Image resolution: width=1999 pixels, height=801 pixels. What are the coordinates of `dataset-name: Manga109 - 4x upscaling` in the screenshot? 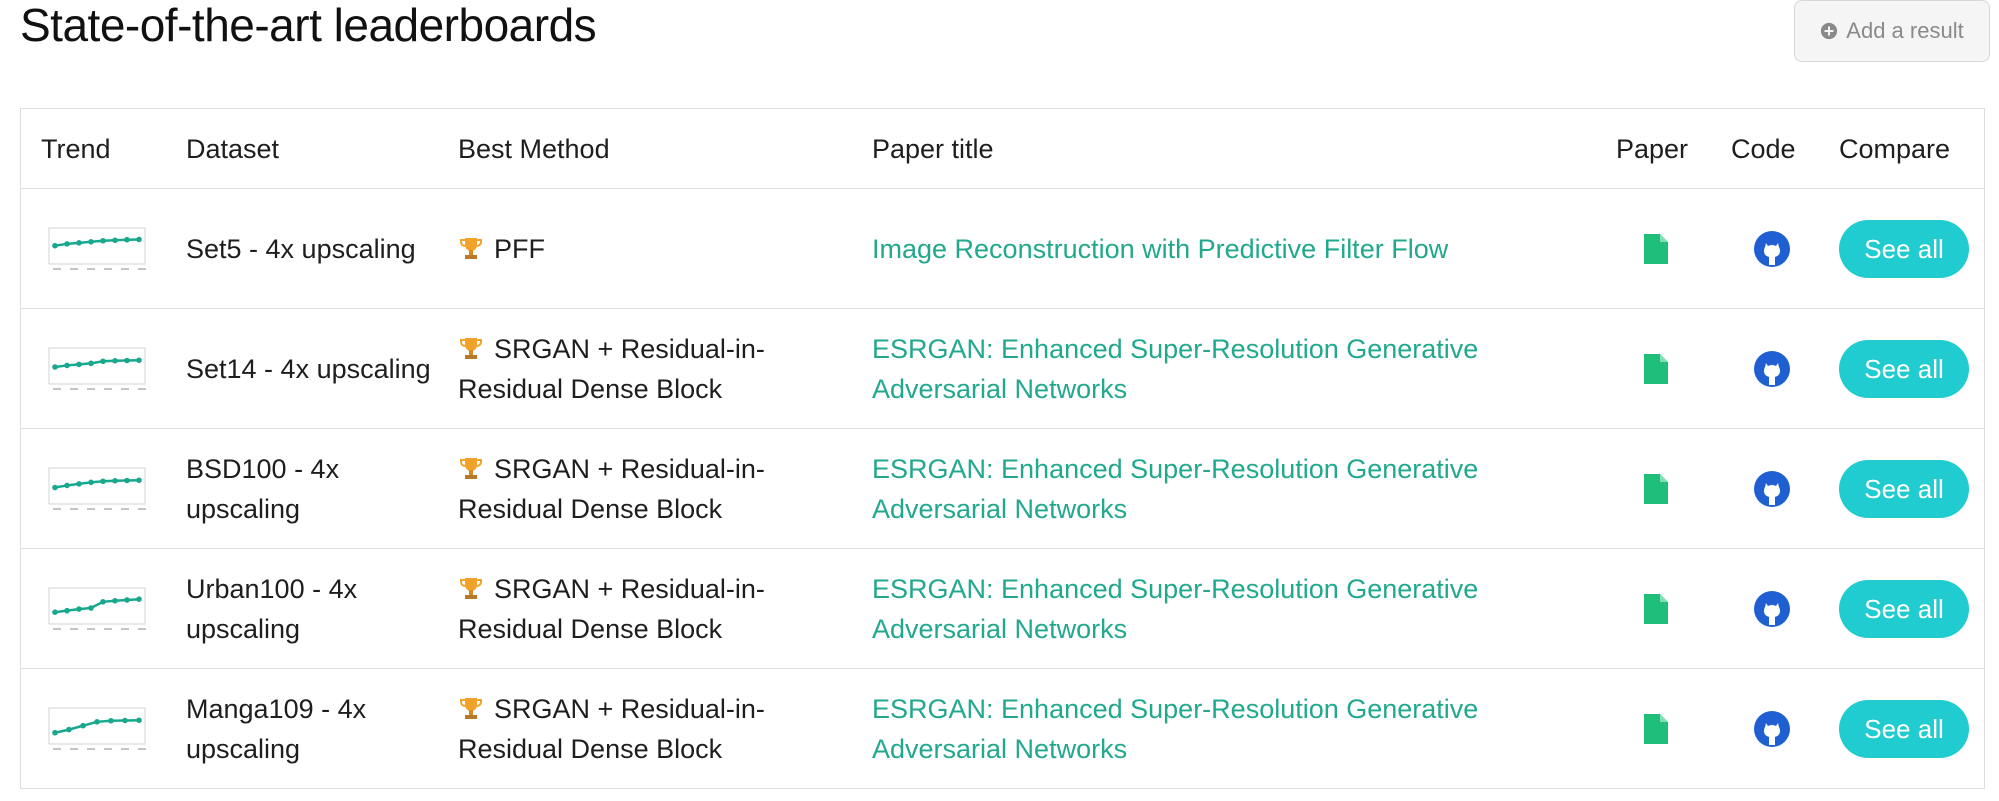 It's located at (316, 728).